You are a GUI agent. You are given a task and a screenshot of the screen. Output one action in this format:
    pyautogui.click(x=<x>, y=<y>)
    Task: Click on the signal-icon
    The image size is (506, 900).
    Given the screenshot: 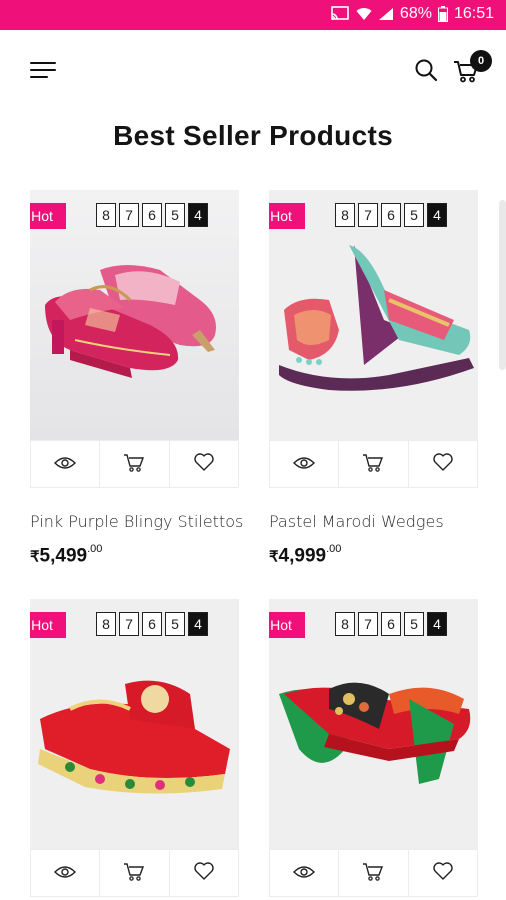 What is the action you would take?
    pyautogui.click(x=386, y=14)
    